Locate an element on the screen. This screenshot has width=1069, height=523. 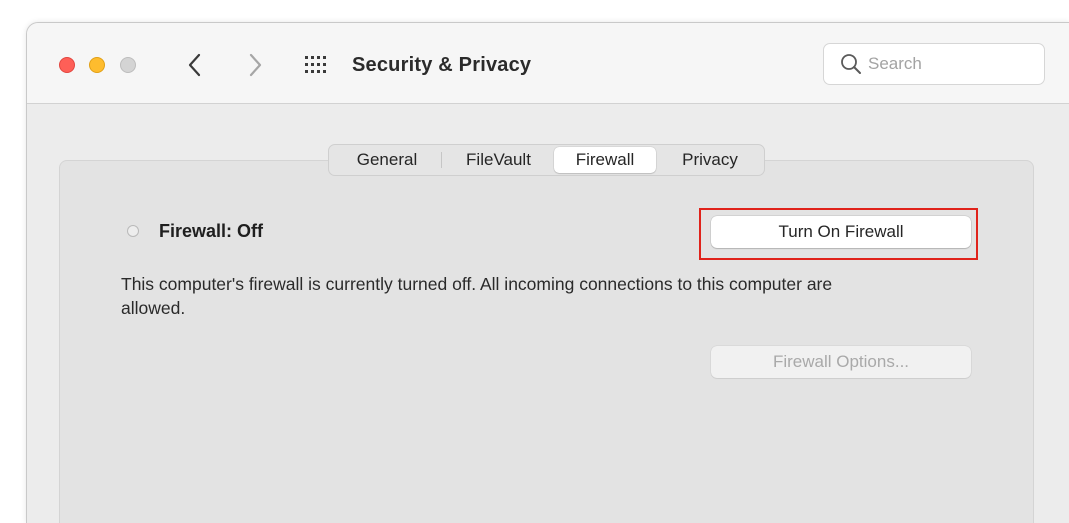
tab-general: General is located at coordinates (387, 160).